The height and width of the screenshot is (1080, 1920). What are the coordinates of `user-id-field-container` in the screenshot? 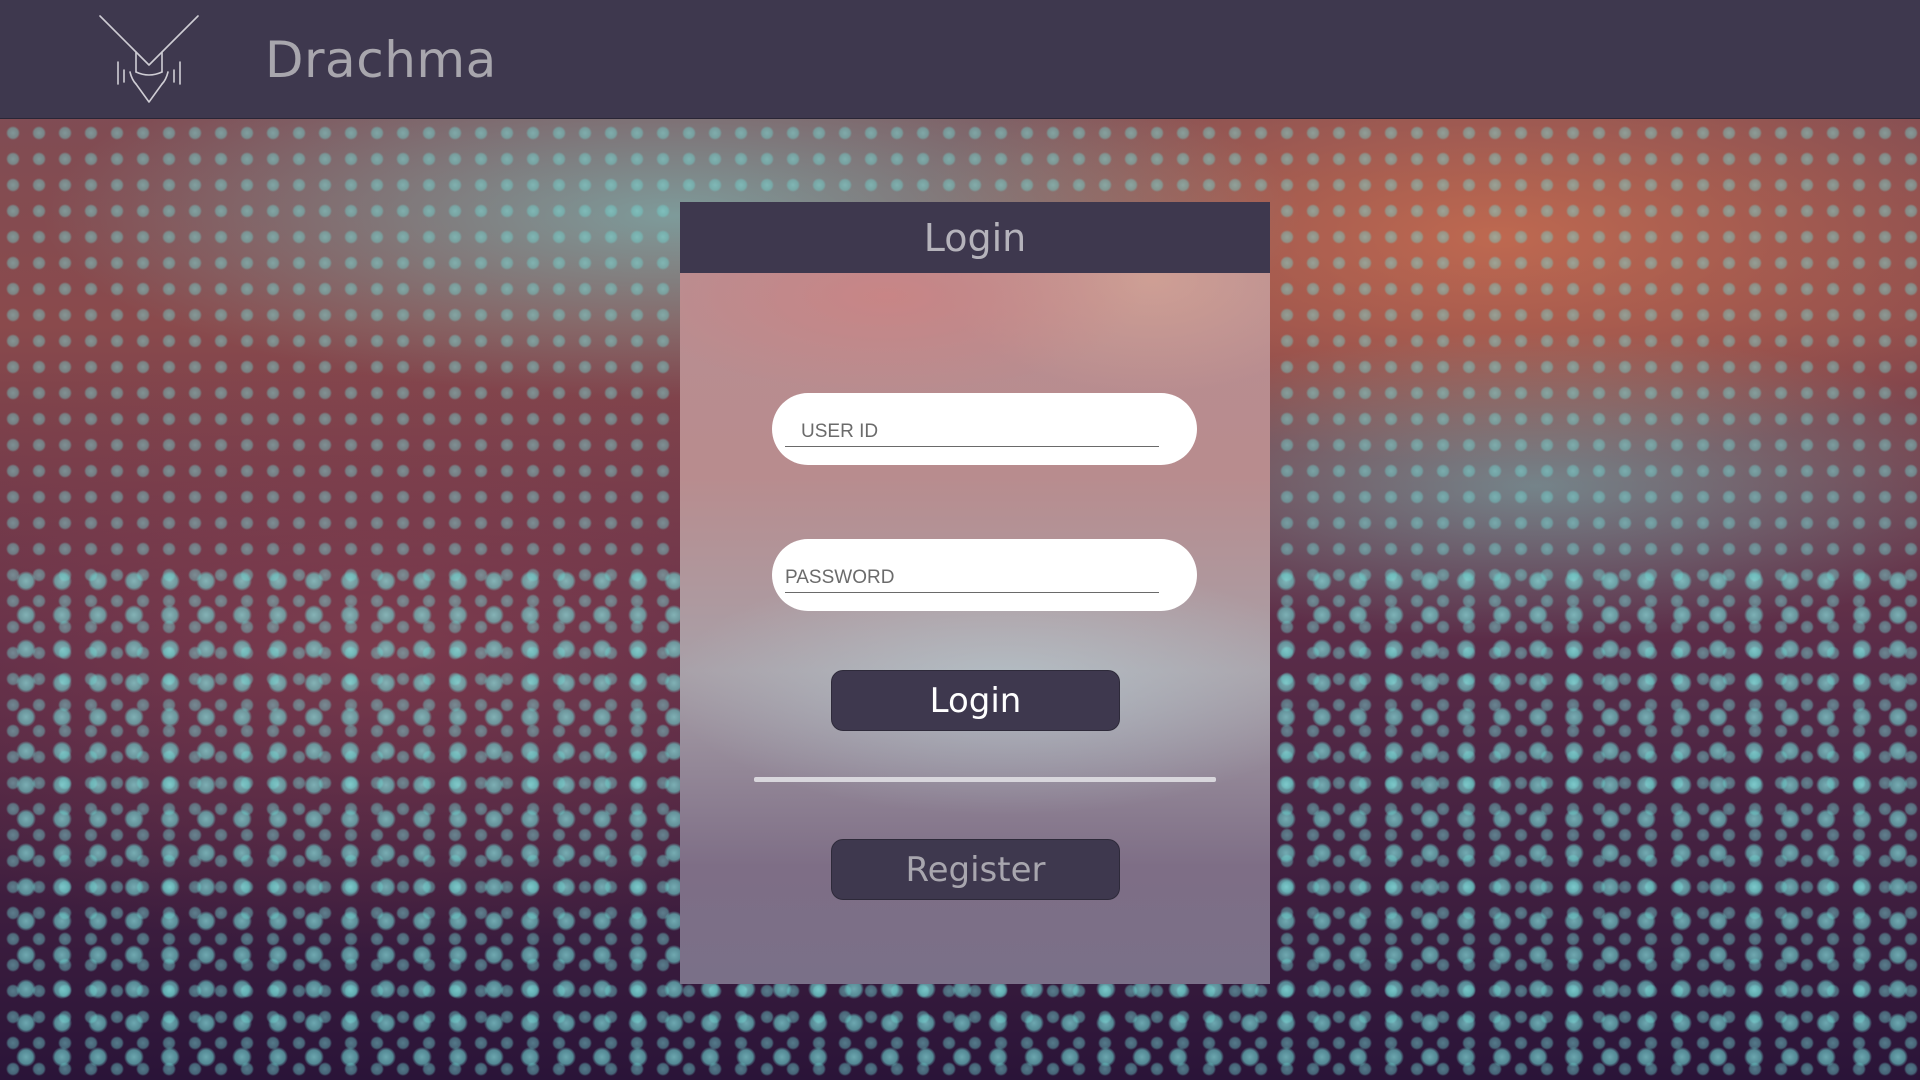 It's located at (984, 429).